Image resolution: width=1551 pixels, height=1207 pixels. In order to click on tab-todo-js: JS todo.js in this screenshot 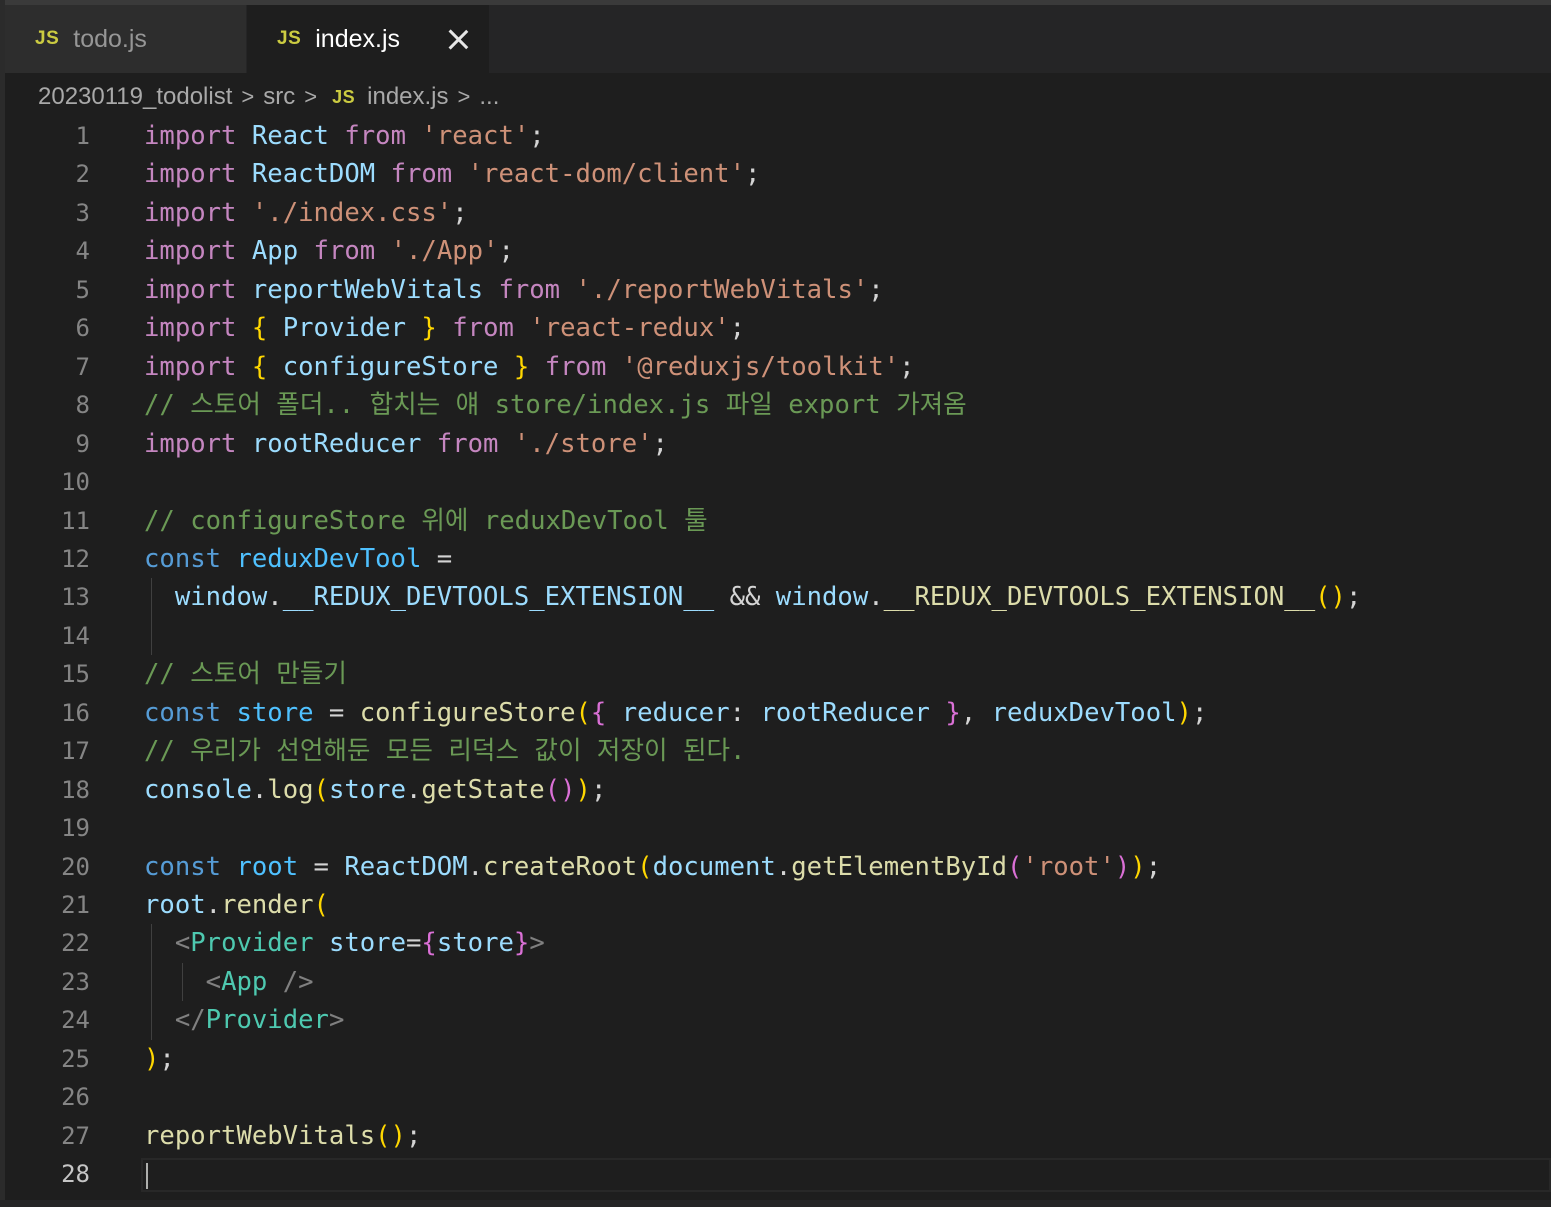, I will do `click(126, 39)`.